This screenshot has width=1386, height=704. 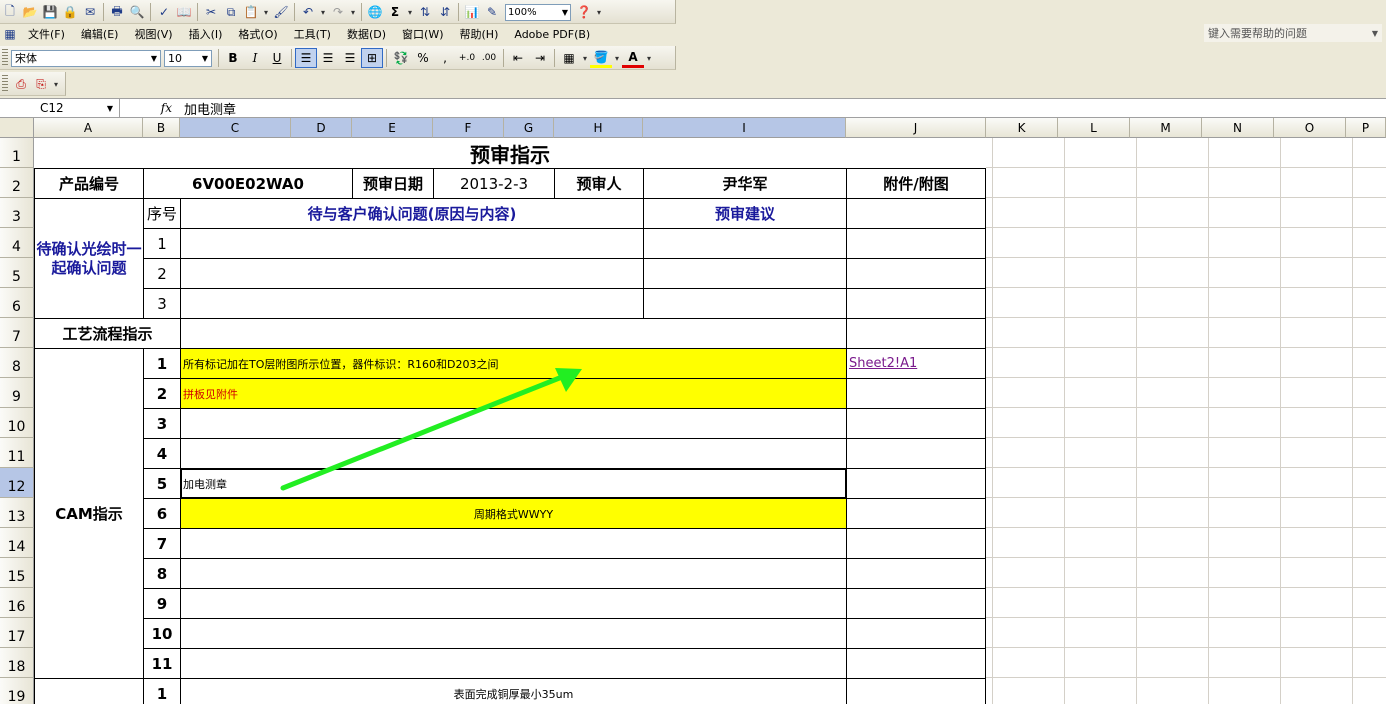 I want to click on attachment-label: 附件/附图, so click(x=916, y=183).